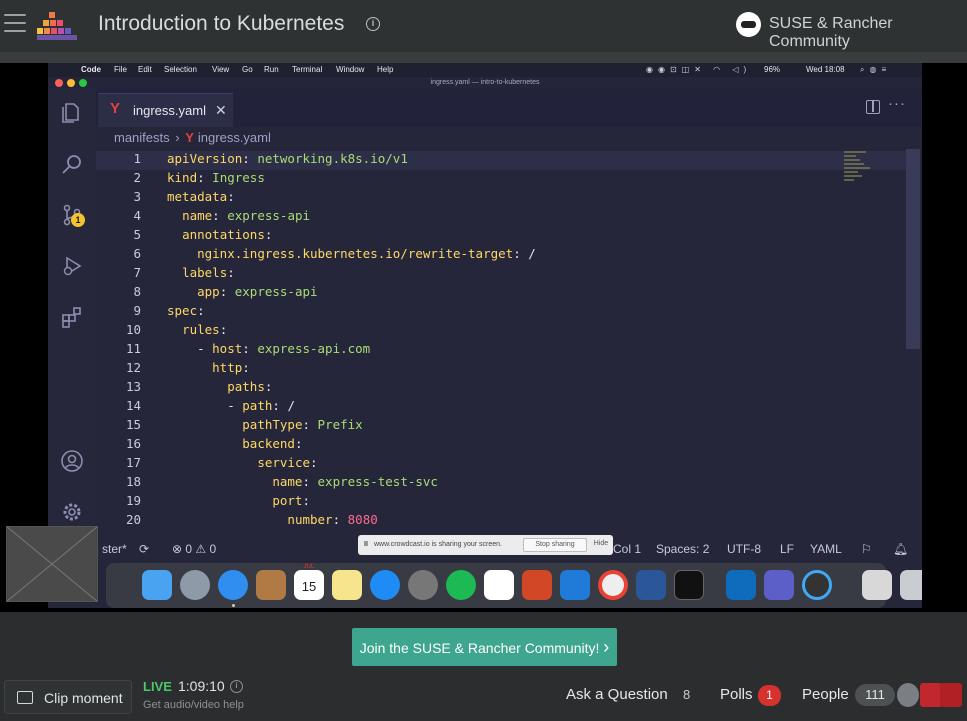 The height and width of the screenshot is (721, 967). What do you see at coordinates (133, 462) in the screenshot?
I see `line-number: 17` at bounding box center [133, 462].